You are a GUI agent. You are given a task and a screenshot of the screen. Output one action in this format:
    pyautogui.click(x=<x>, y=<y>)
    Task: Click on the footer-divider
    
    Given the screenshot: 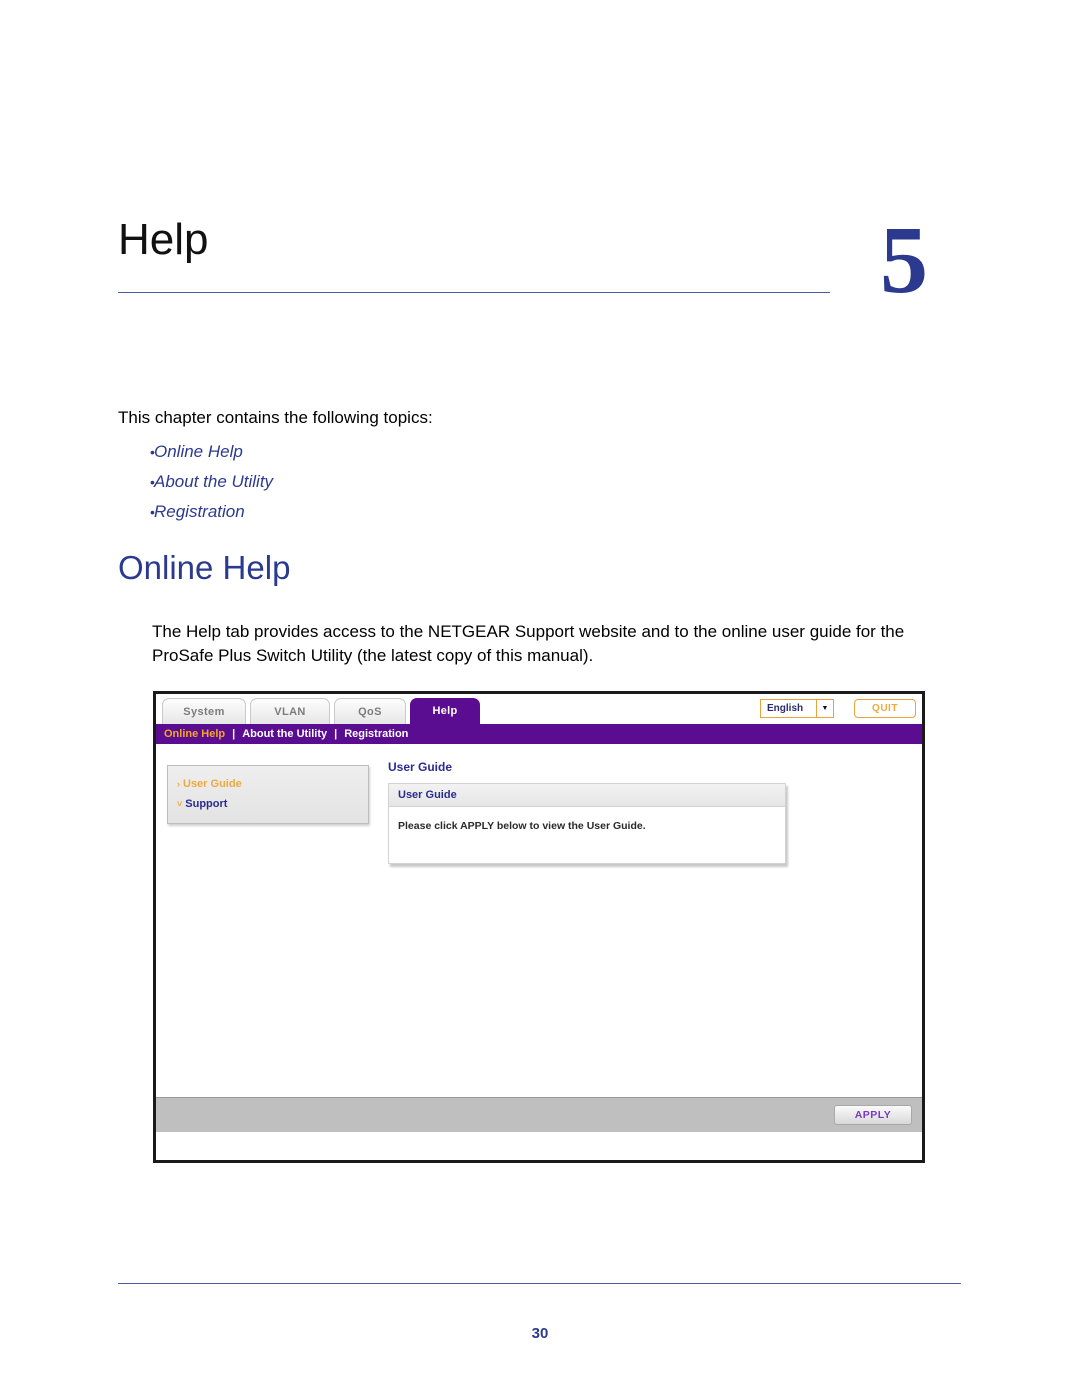 What is the action you would take?
    pyautogui.click(x=539, y=1283)
    